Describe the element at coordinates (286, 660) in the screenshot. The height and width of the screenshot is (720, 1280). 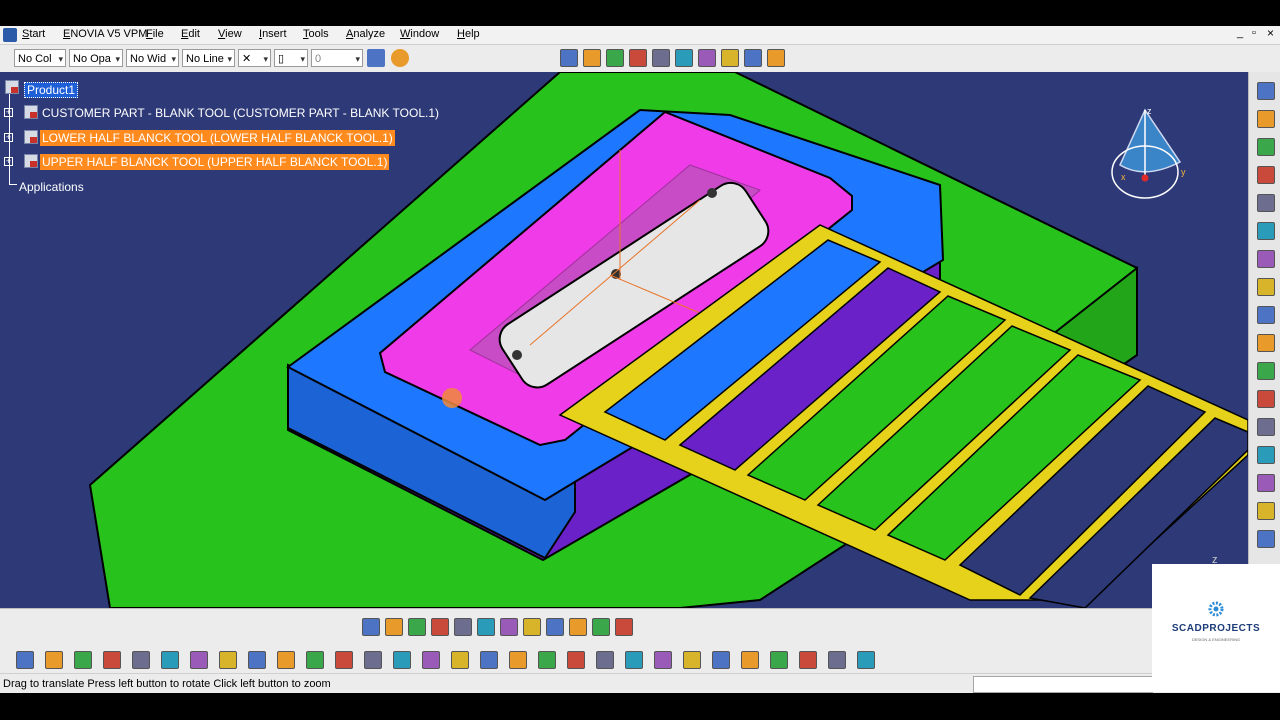
I see `whats-this-icon` at that location.